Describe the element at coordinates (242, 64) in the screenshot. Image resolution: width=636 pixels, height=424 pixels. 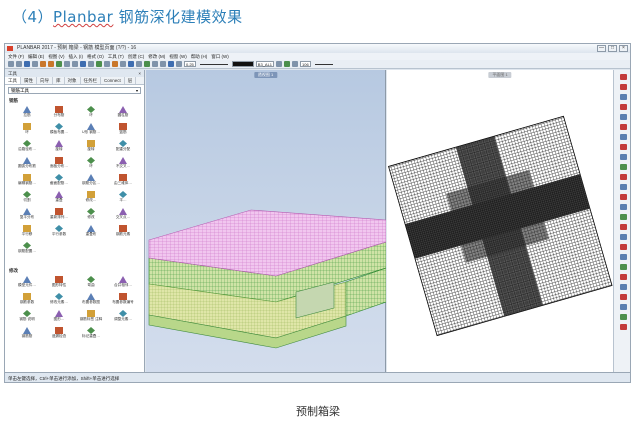
I see `color-field` at that location.